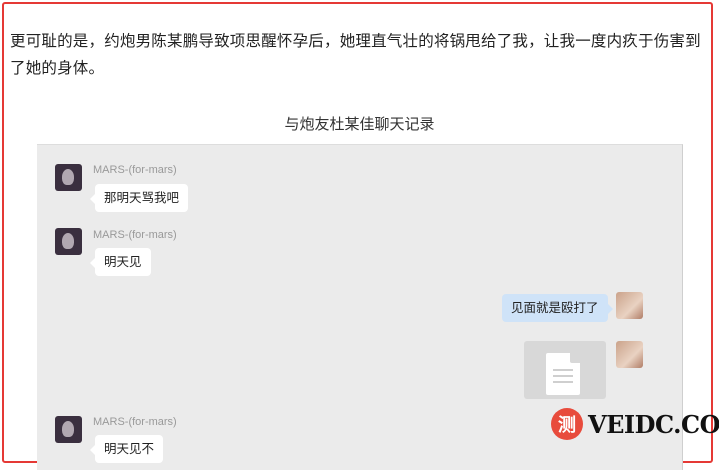  I want to click on chat-bubble-incoming: 那明天骂我吧, so click(139, 198).